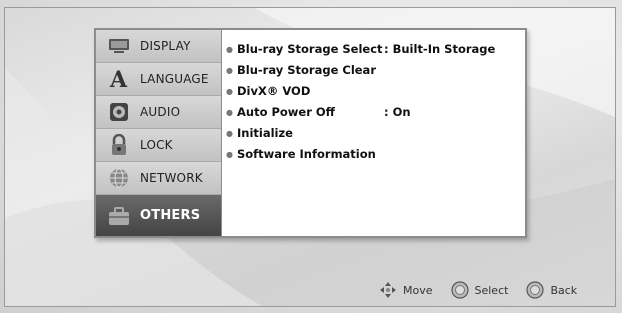 Image resolution: width=622 pixels, height=313 pixels. I want to click on sidebar-item-audio: AUDIO, so click(158, 112).